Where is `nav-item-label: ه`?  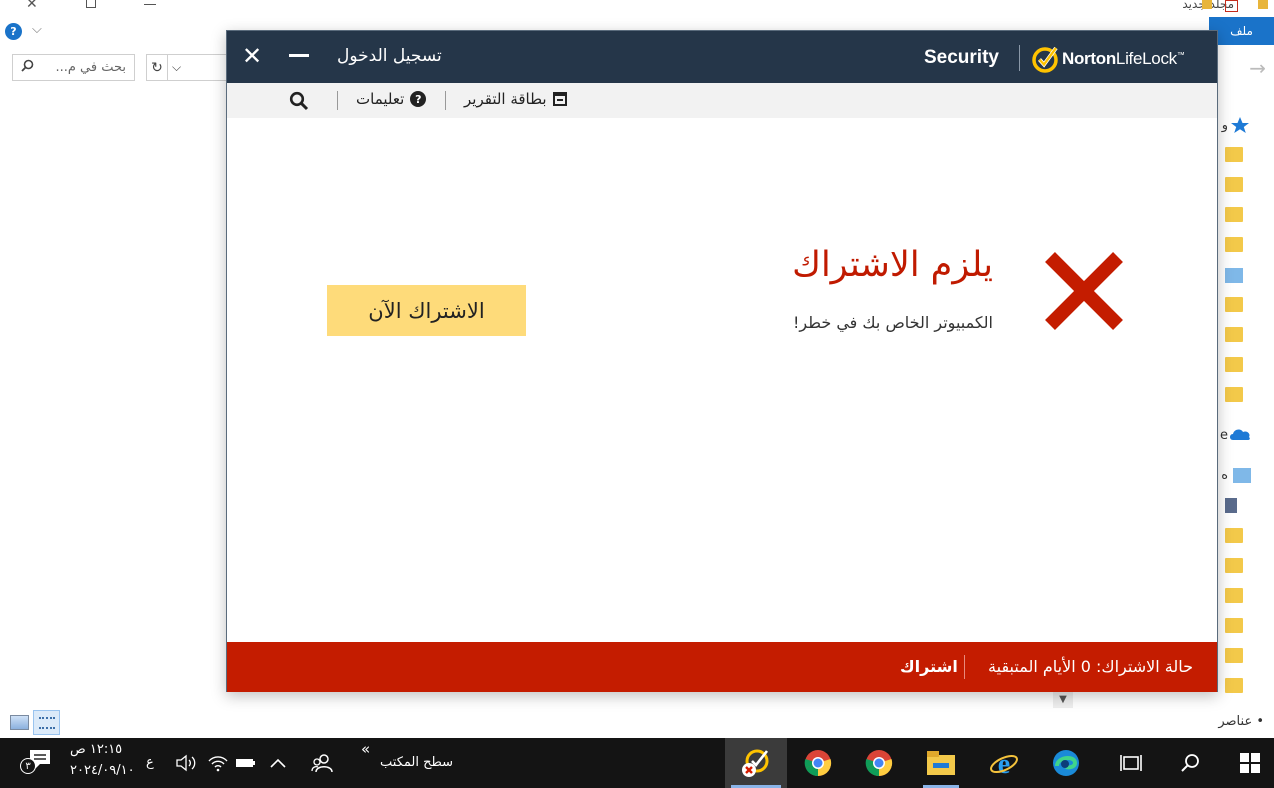 nav-item-label: ه is located at coordinates (1224, 475).